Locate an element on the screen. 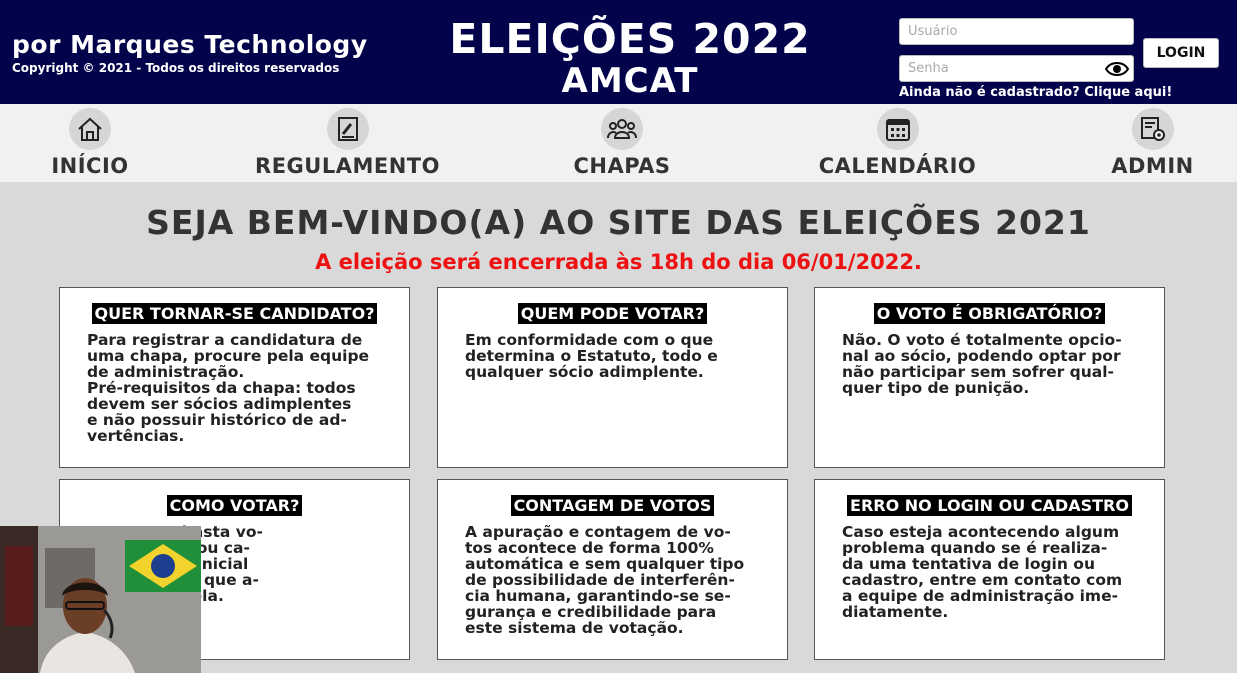  nav-item-regulamento: REGULAMENTO is located at coordinates (347, 143).